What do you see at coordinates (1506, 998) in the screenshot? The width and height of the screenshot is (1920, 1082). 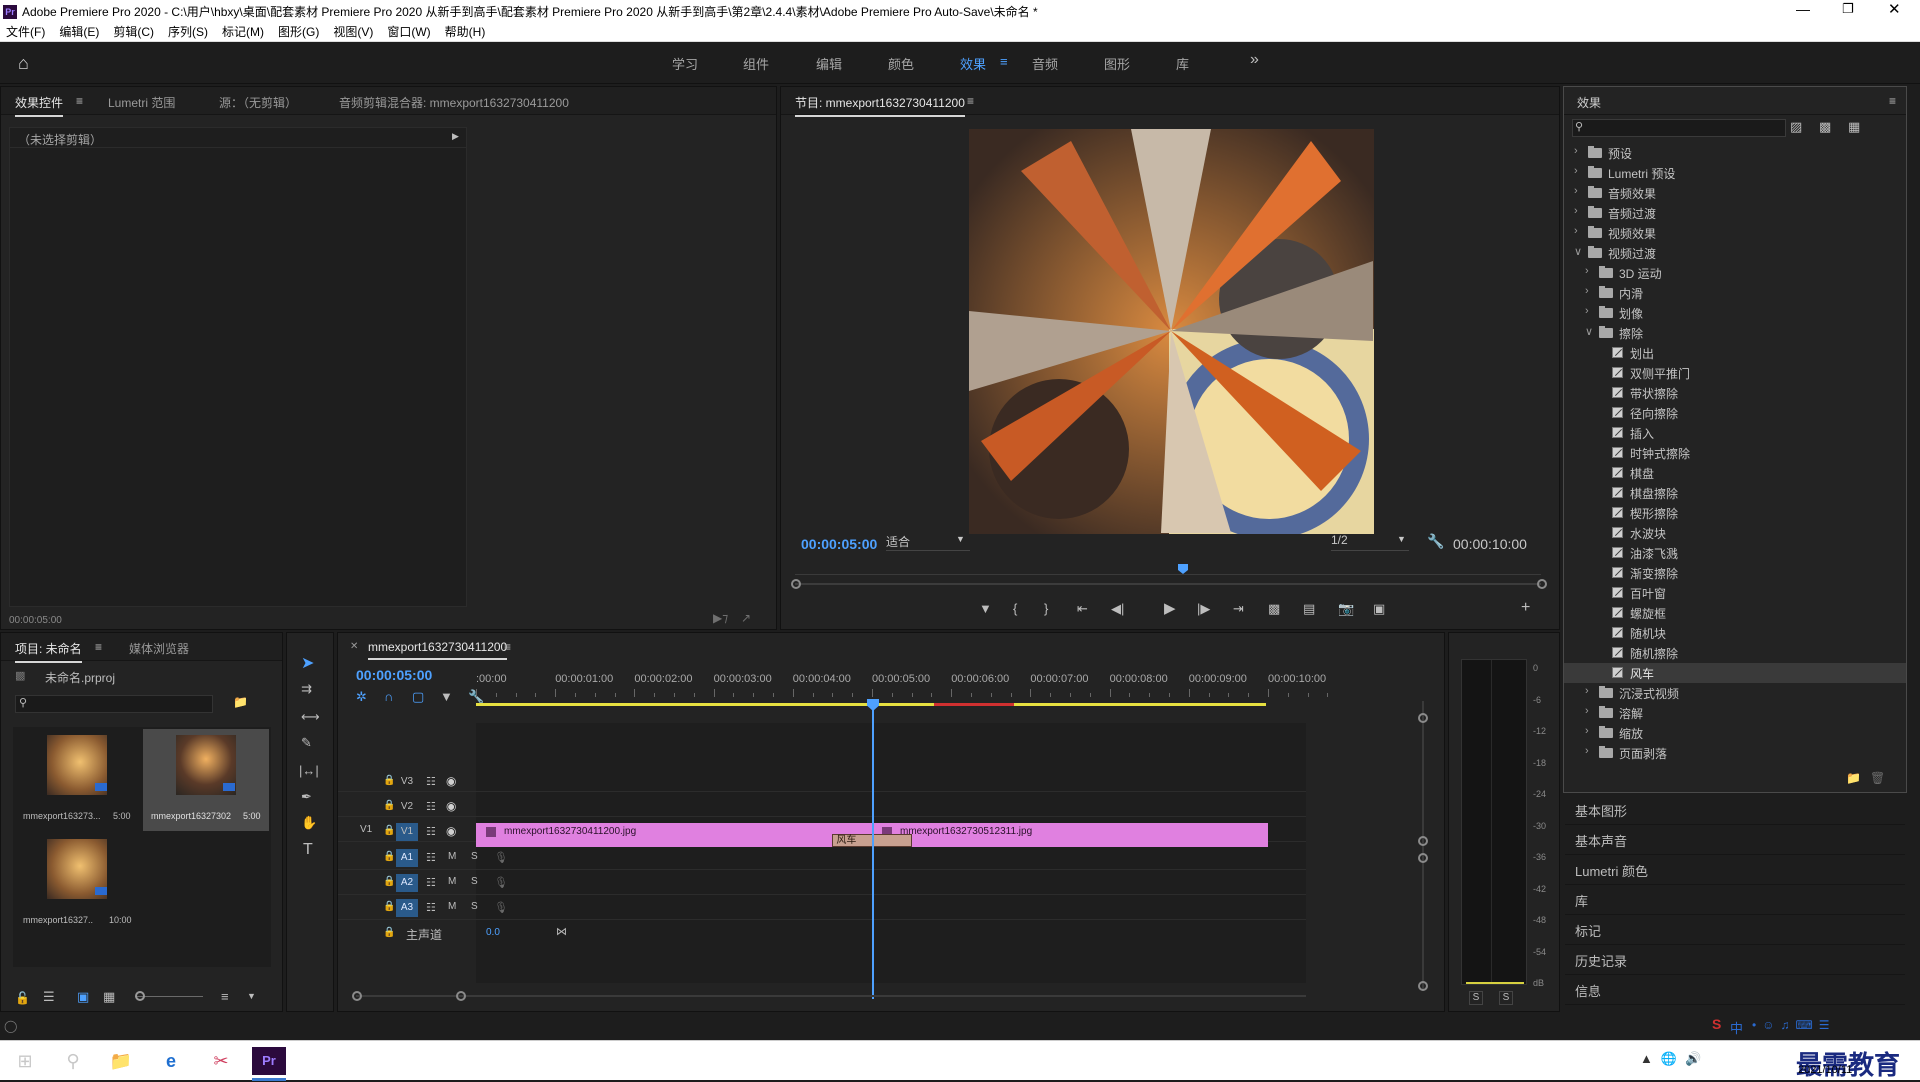 I see `solo-right-button: S` at bounding box center [1506, 998].